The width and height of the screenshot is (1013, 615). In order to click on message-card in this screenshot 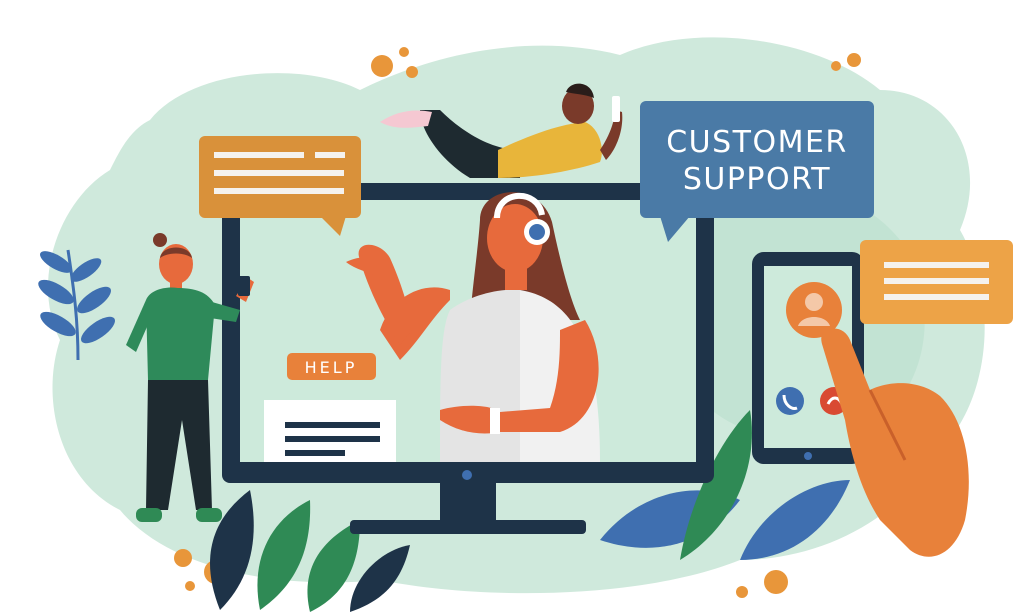, I will do `click(330, 431)`.